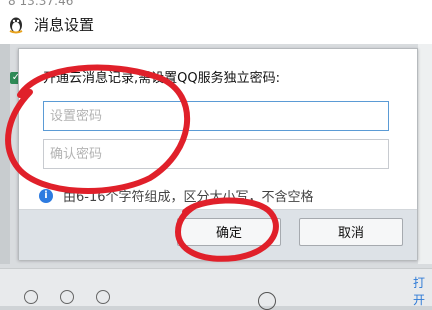  Describe the element at coordinates (5, 154) in the screenshot. I see `background-left-panel` at that location.